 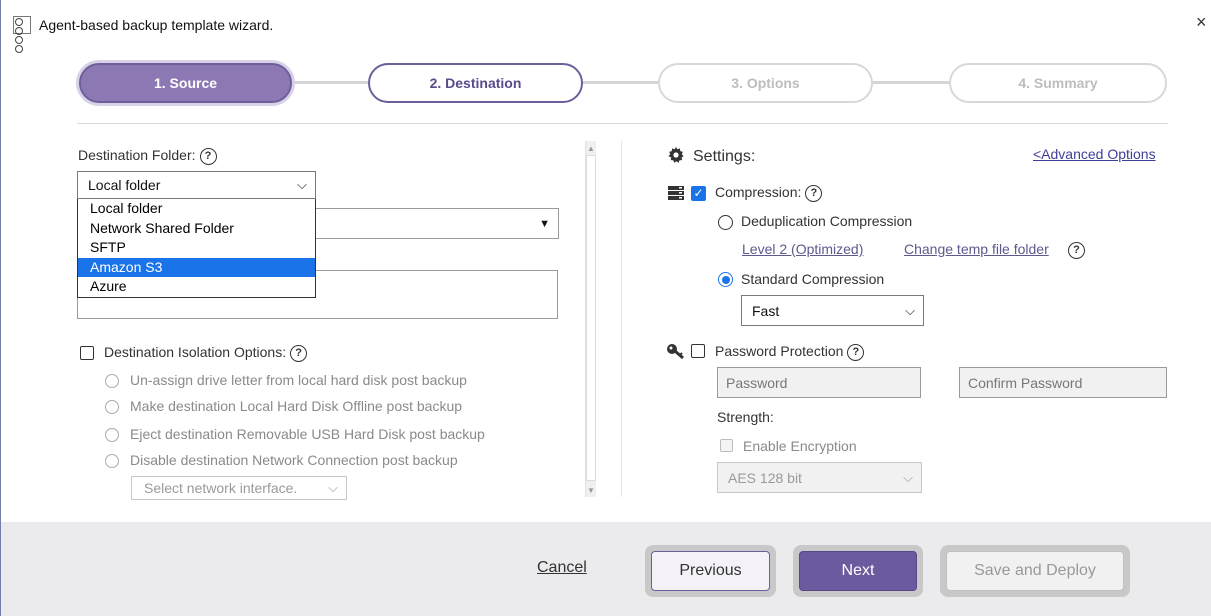 I want to click on app-icon, so click(x=22, y=34).